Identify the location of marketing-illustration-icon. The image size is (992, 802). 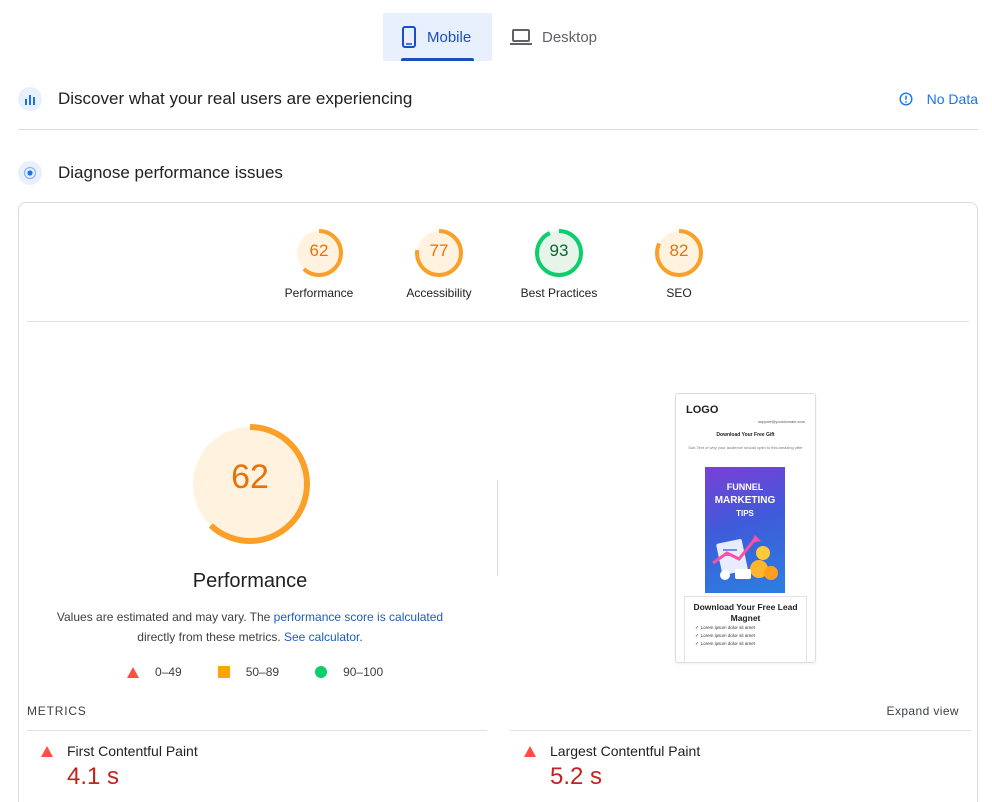
(745, 557).